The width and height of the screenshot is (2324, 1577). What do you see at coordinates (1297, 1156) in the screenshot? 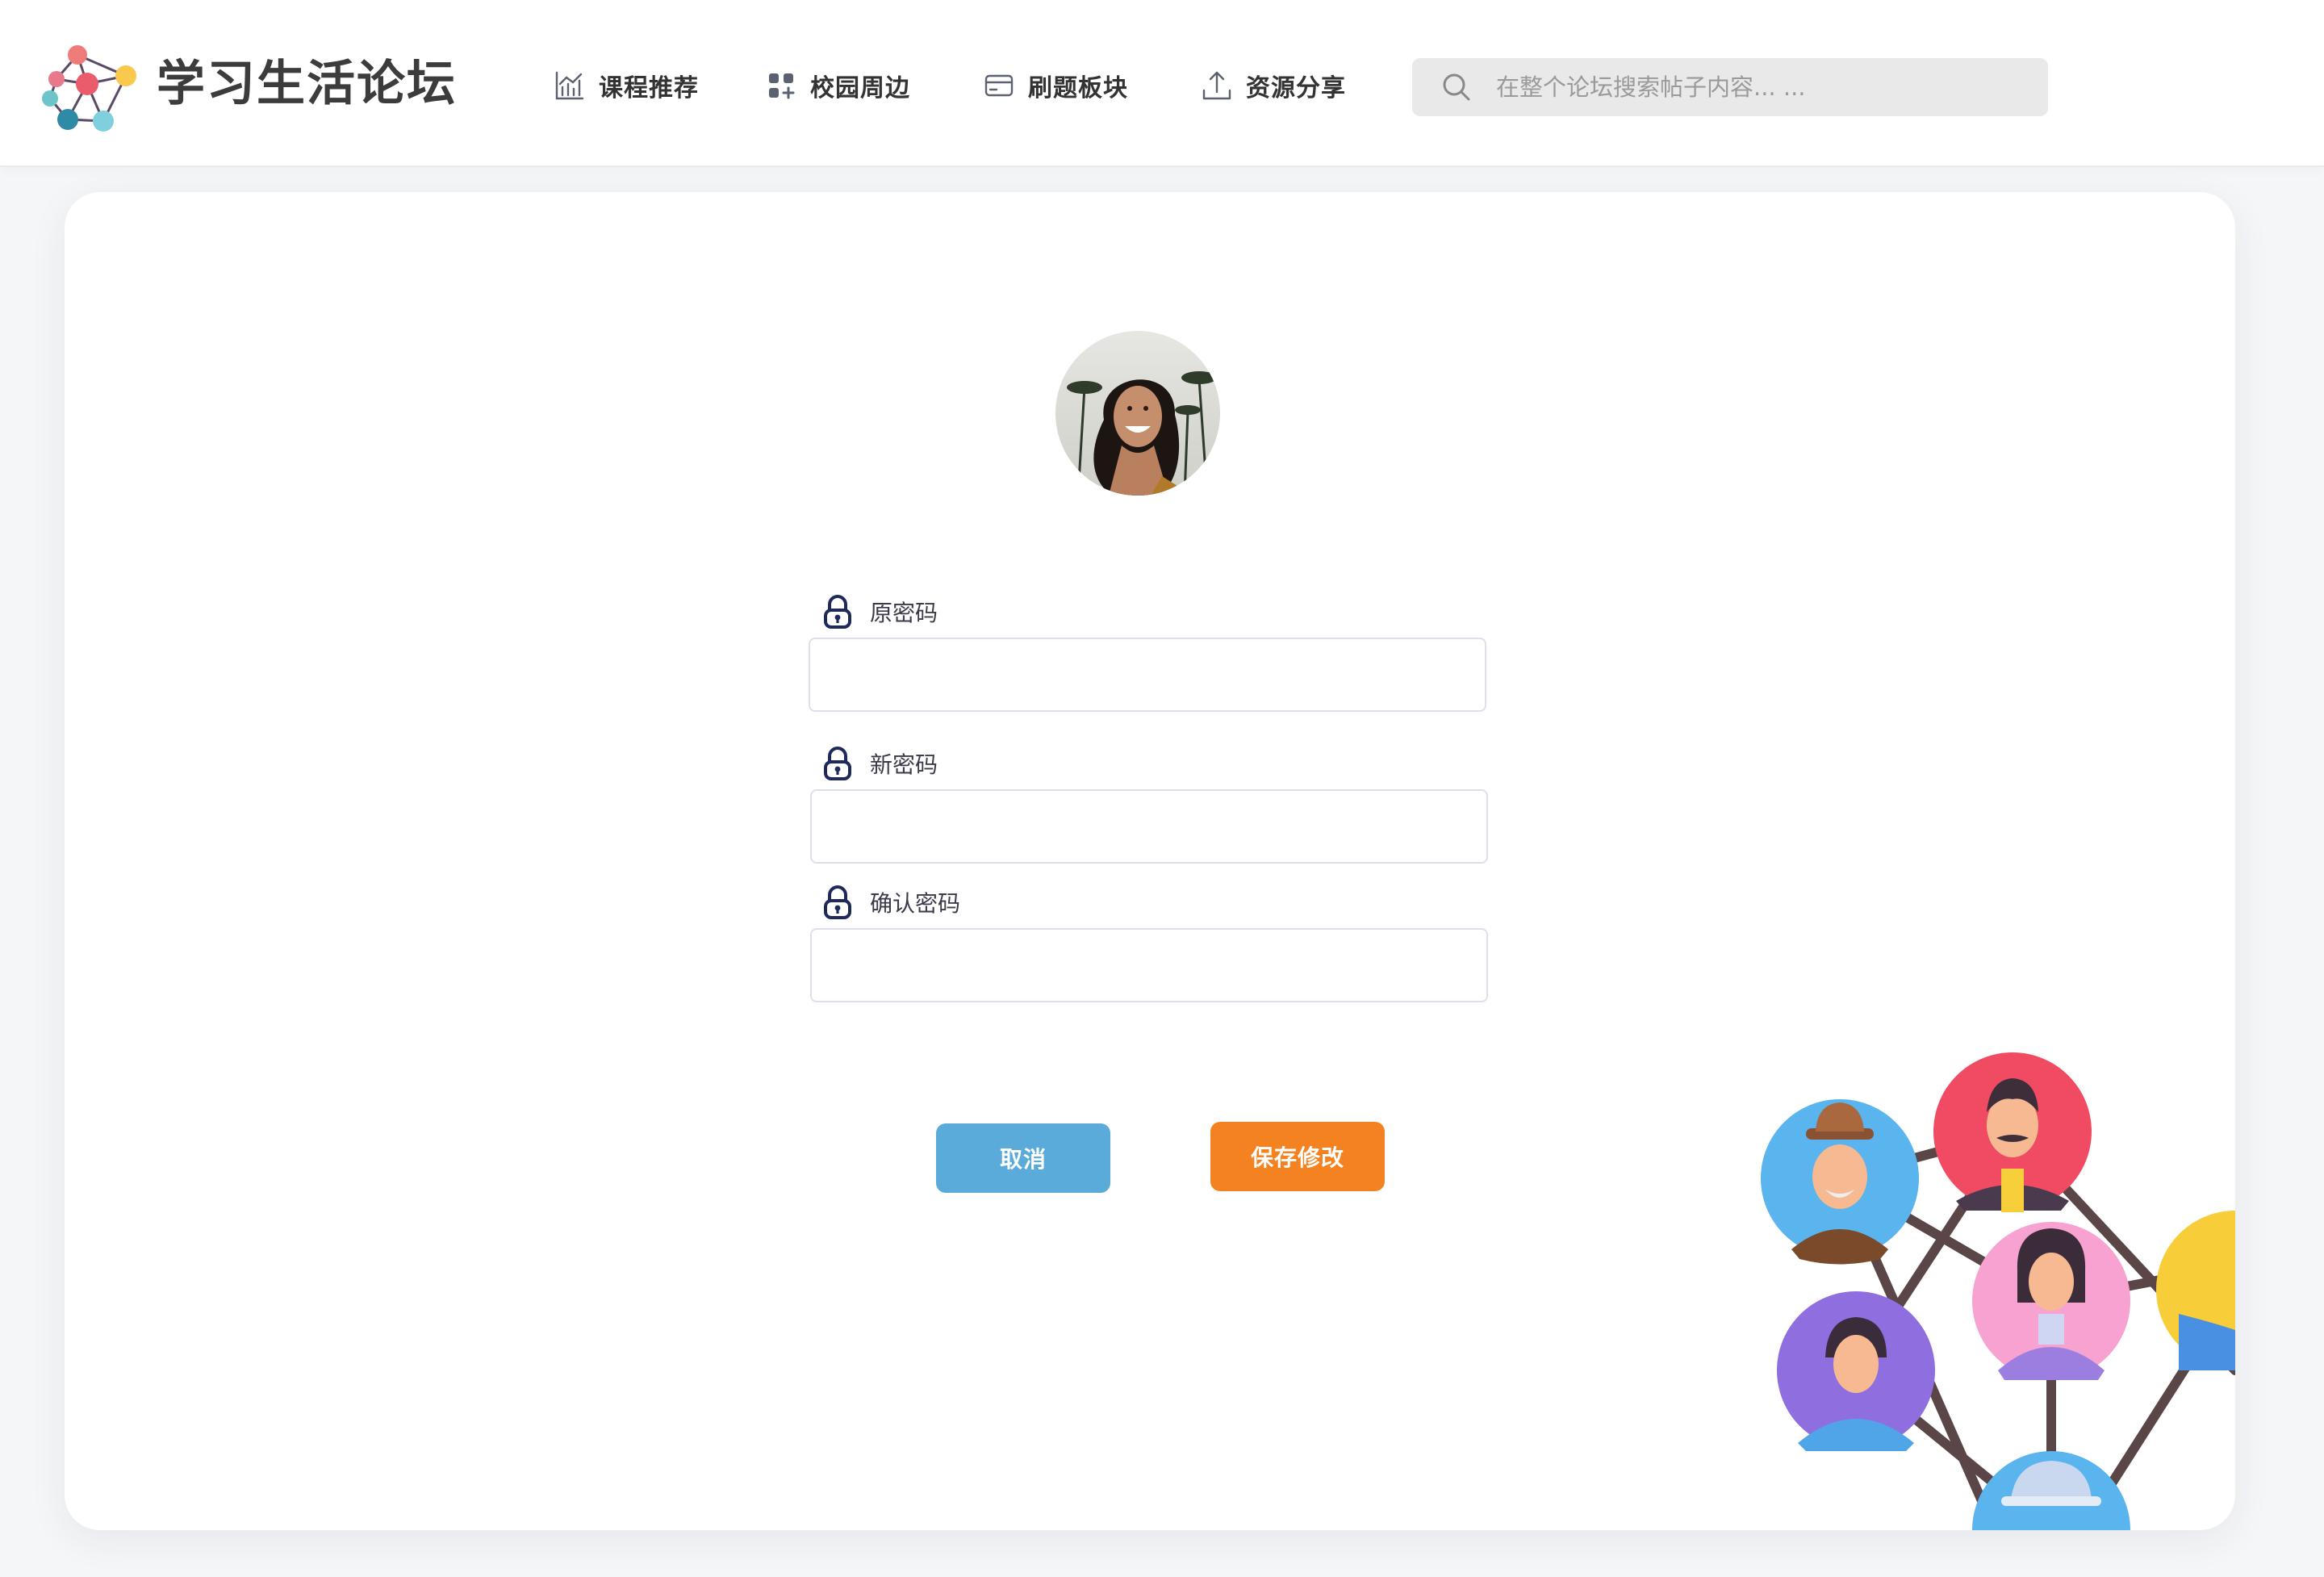
I see `save-changes-button: 保存修改` at bounding box center [1297, 1156].